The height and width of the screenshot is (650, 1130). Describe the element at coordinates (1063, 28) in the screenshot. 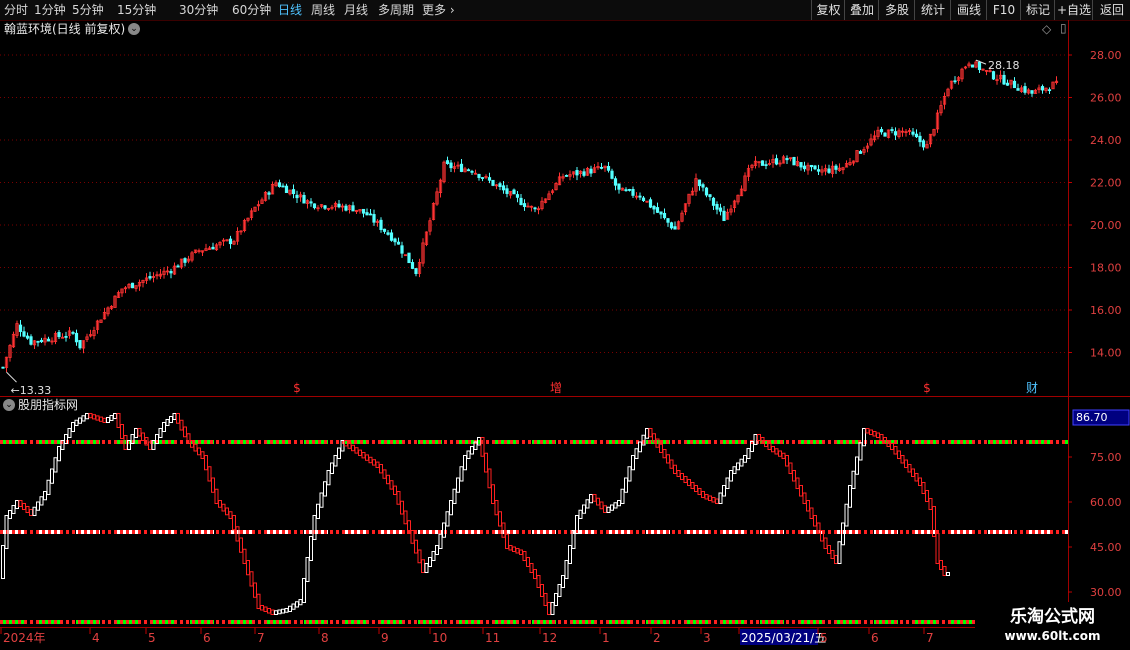

I see `window-toggle-icon: ▯` at that location.